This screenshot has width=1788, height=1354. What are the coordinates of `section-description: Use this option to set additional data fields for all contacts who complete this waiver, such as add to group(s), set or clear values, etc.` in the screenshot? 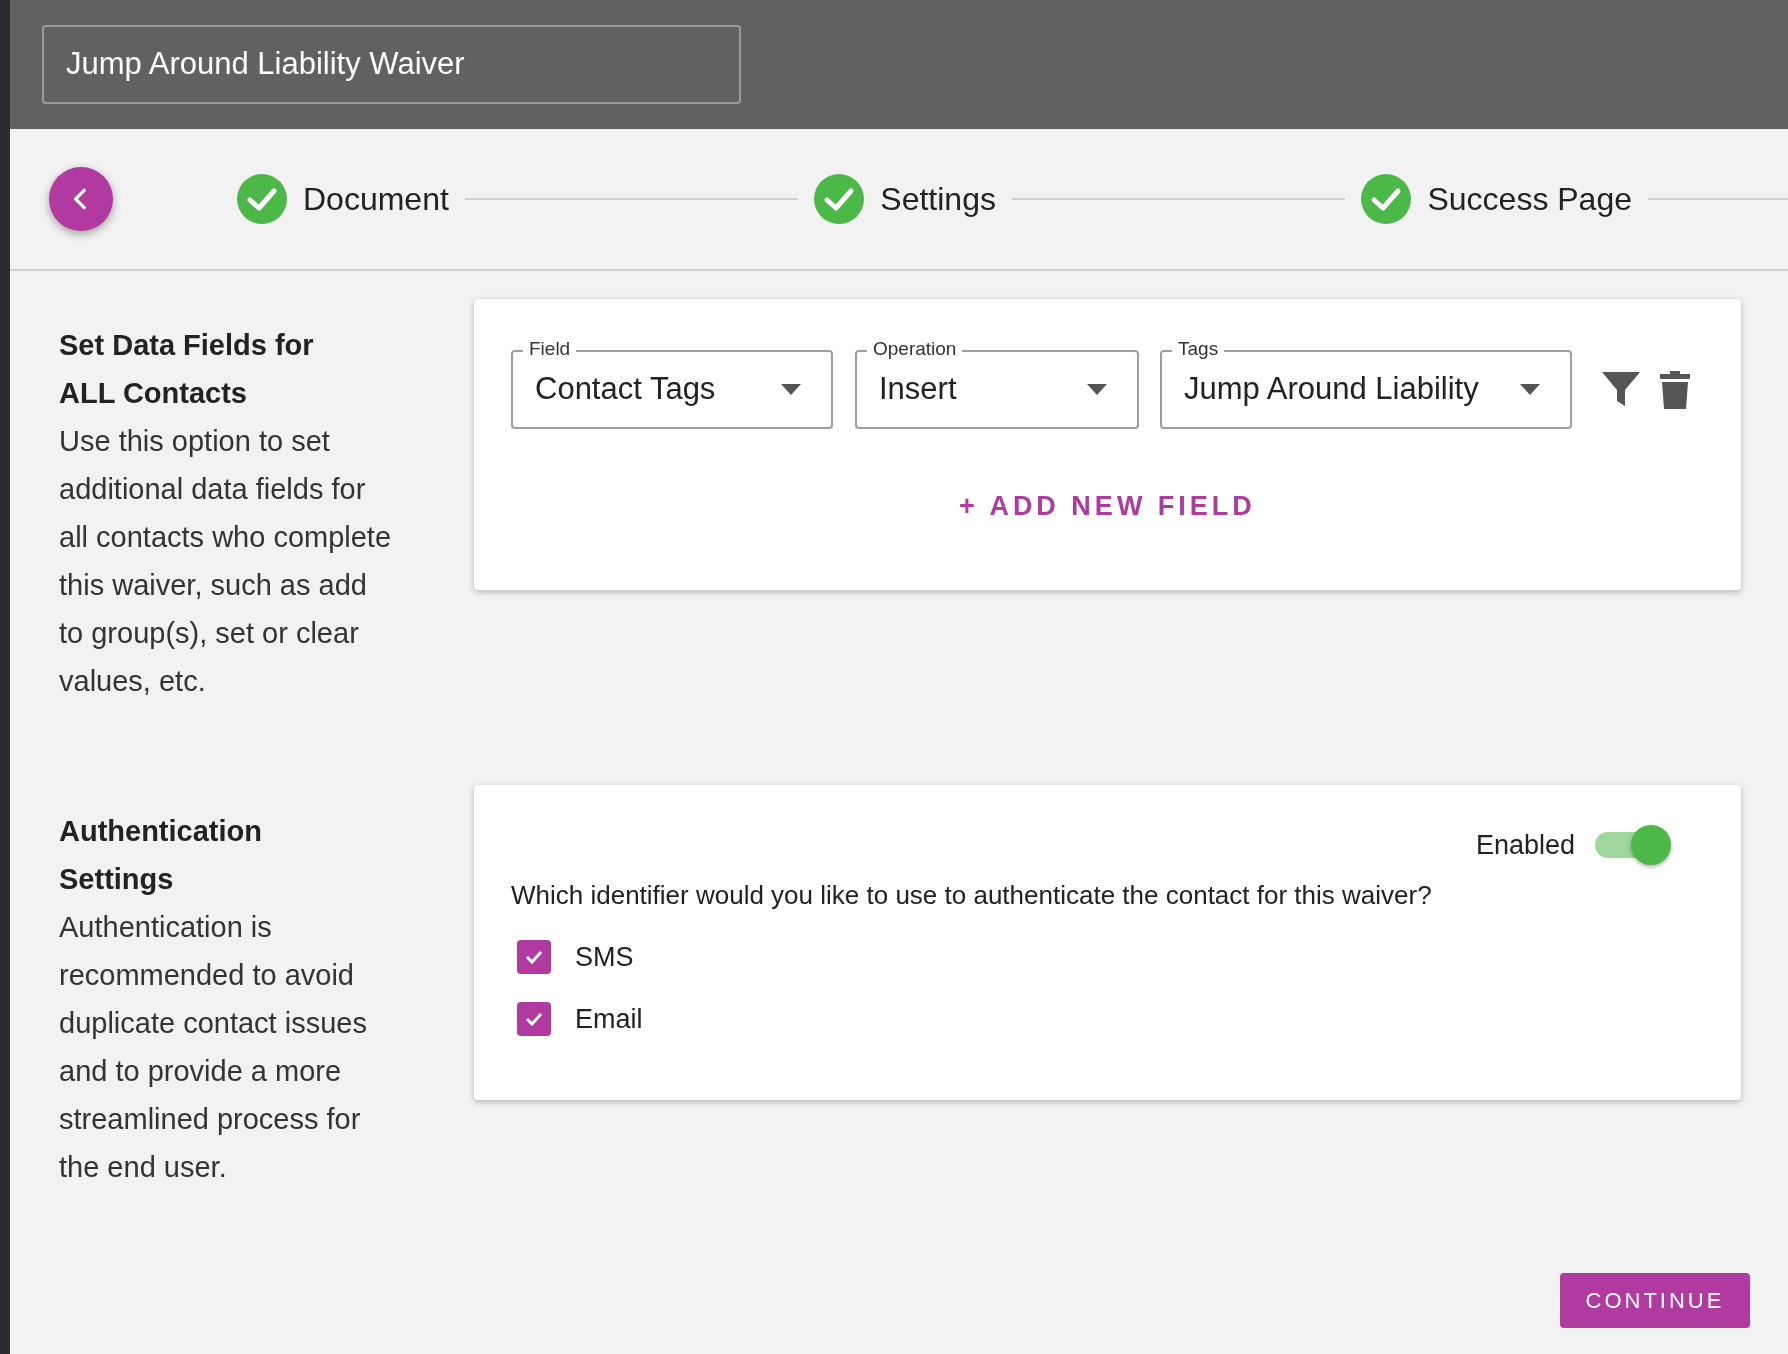 It's located at (226, 561).